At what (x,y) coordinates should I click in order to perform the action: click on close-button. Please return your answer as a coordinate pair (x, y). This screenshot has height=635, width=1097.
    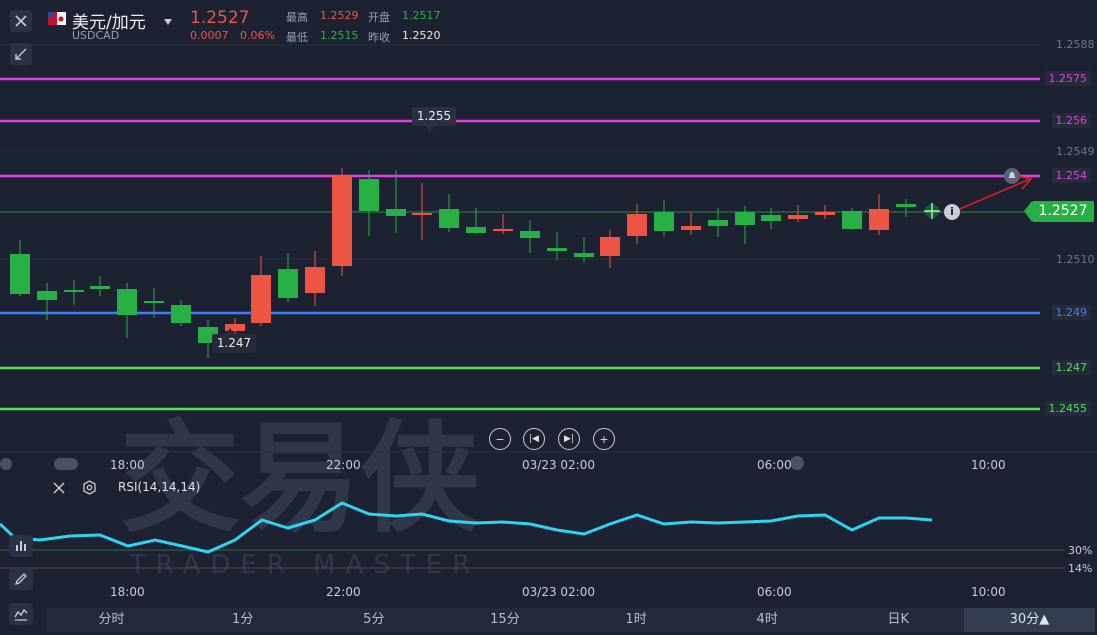
    Looking at the image, I should click on (21, 21).